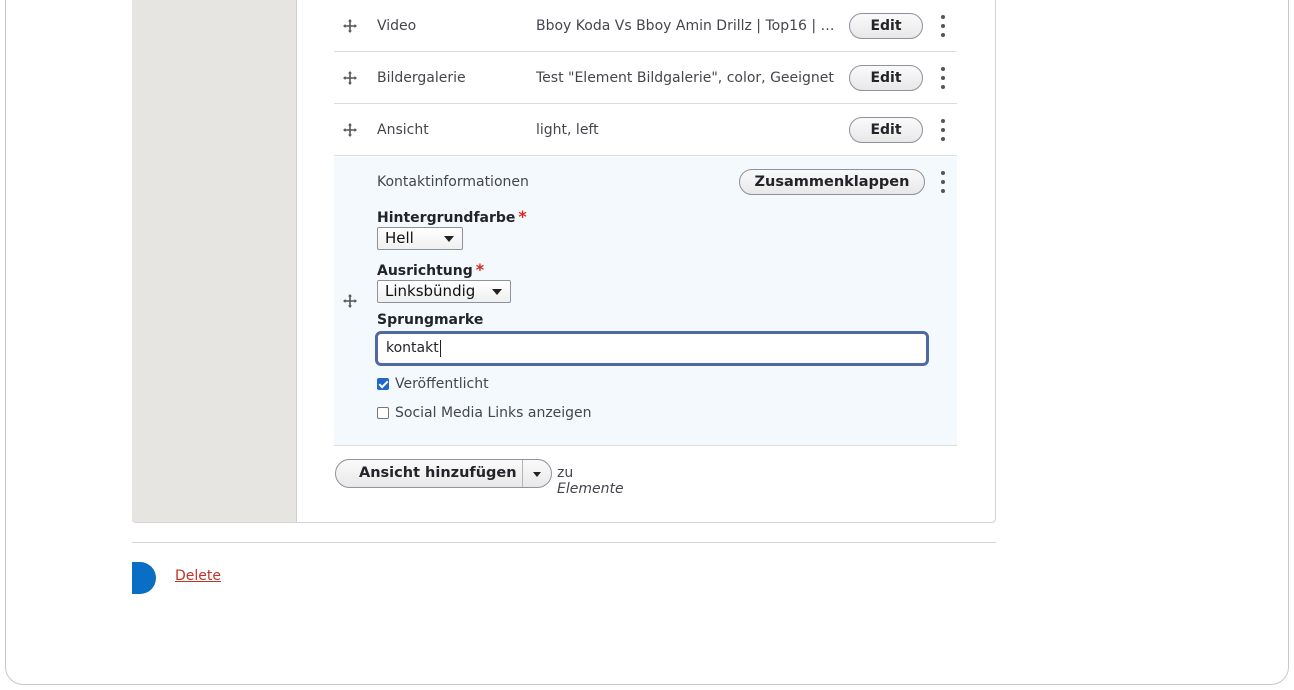 Image resolution: width=1294 pixels, height=690 pixels. Describe the element at coordinates (442, 384) in the screenshot. I see `published-label: Veröffentlicht` at that location.